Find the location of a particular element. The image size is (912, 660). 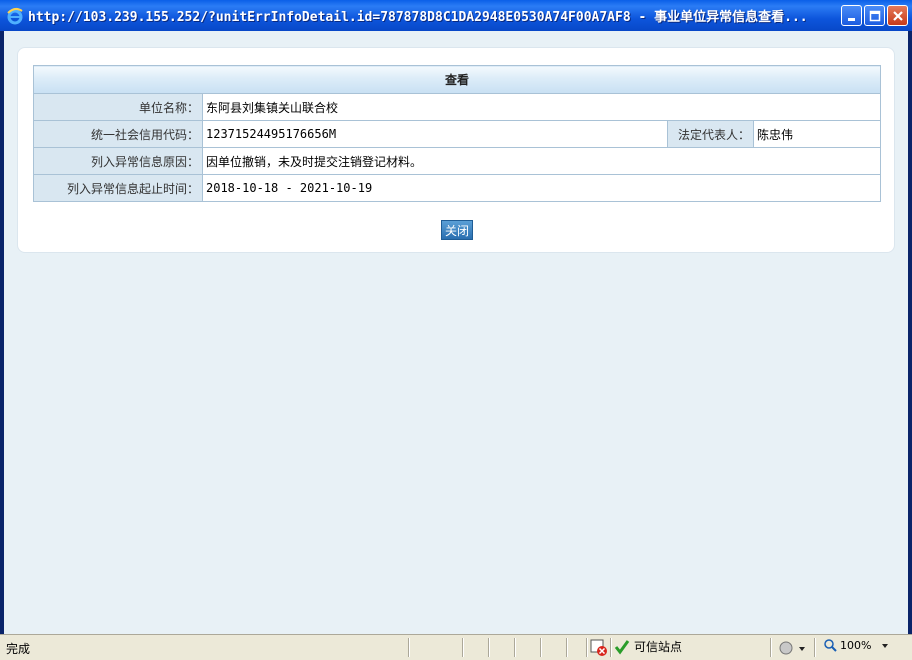

security-zone: 可信站点 is located at coordinates (648, 646).